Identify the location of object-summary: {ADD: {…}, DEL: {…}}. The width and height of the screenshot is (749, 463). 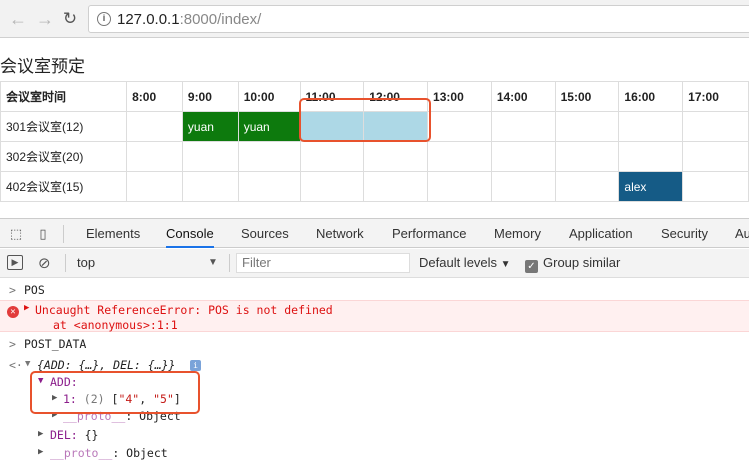
(106, 365).